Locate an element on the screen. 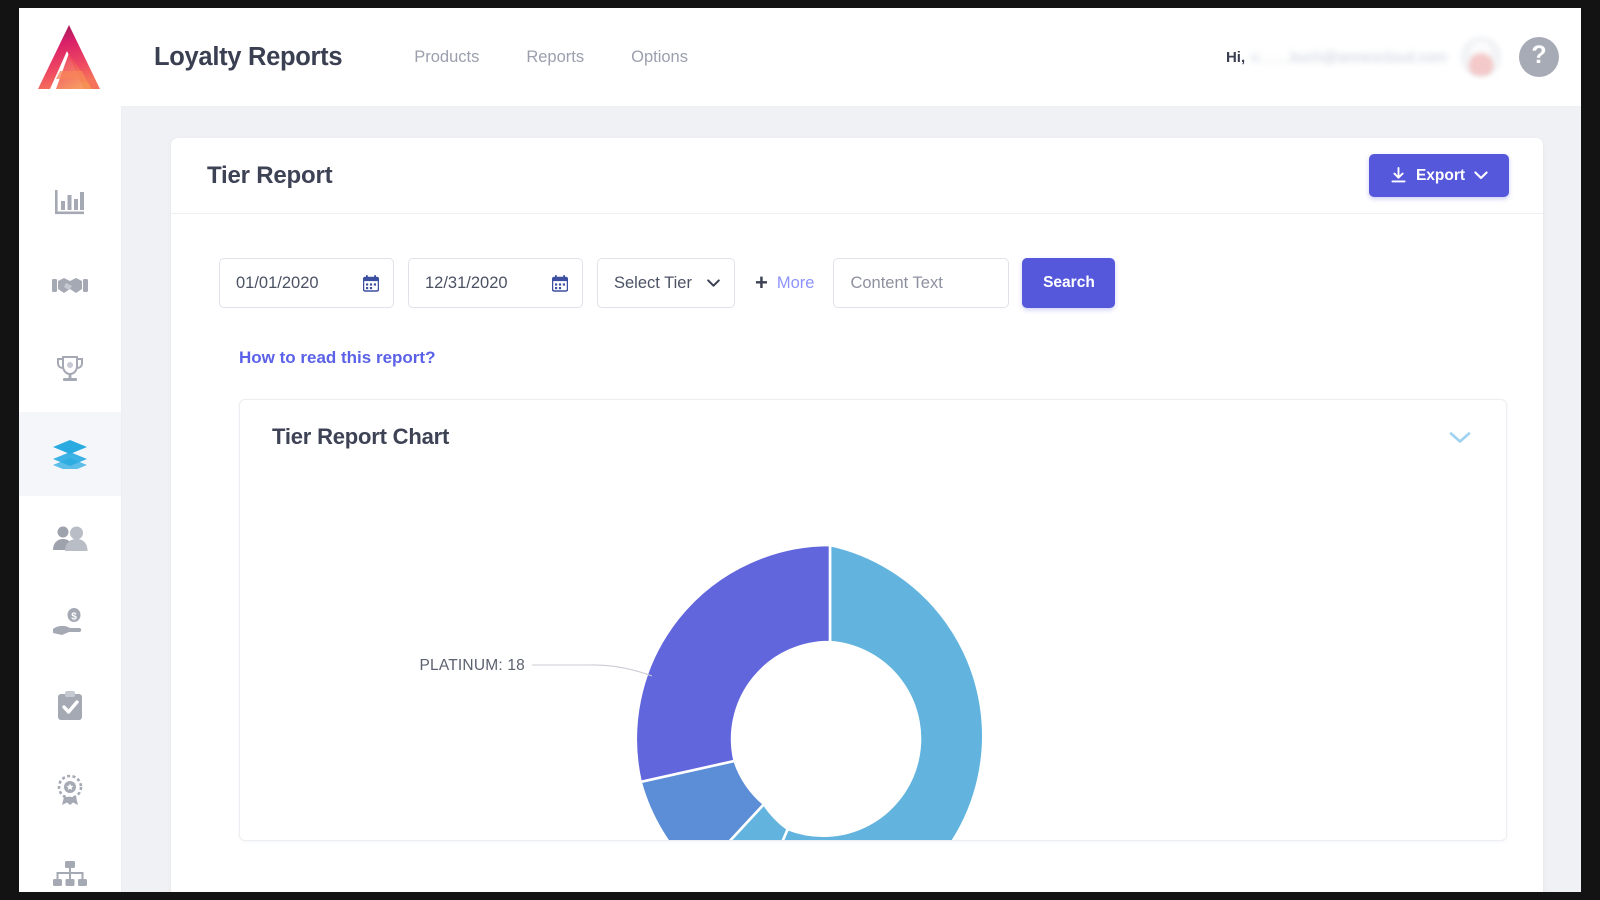 The width and height of the screenshot is (1600, 900). app-logo is located at coordinates (70, 57).